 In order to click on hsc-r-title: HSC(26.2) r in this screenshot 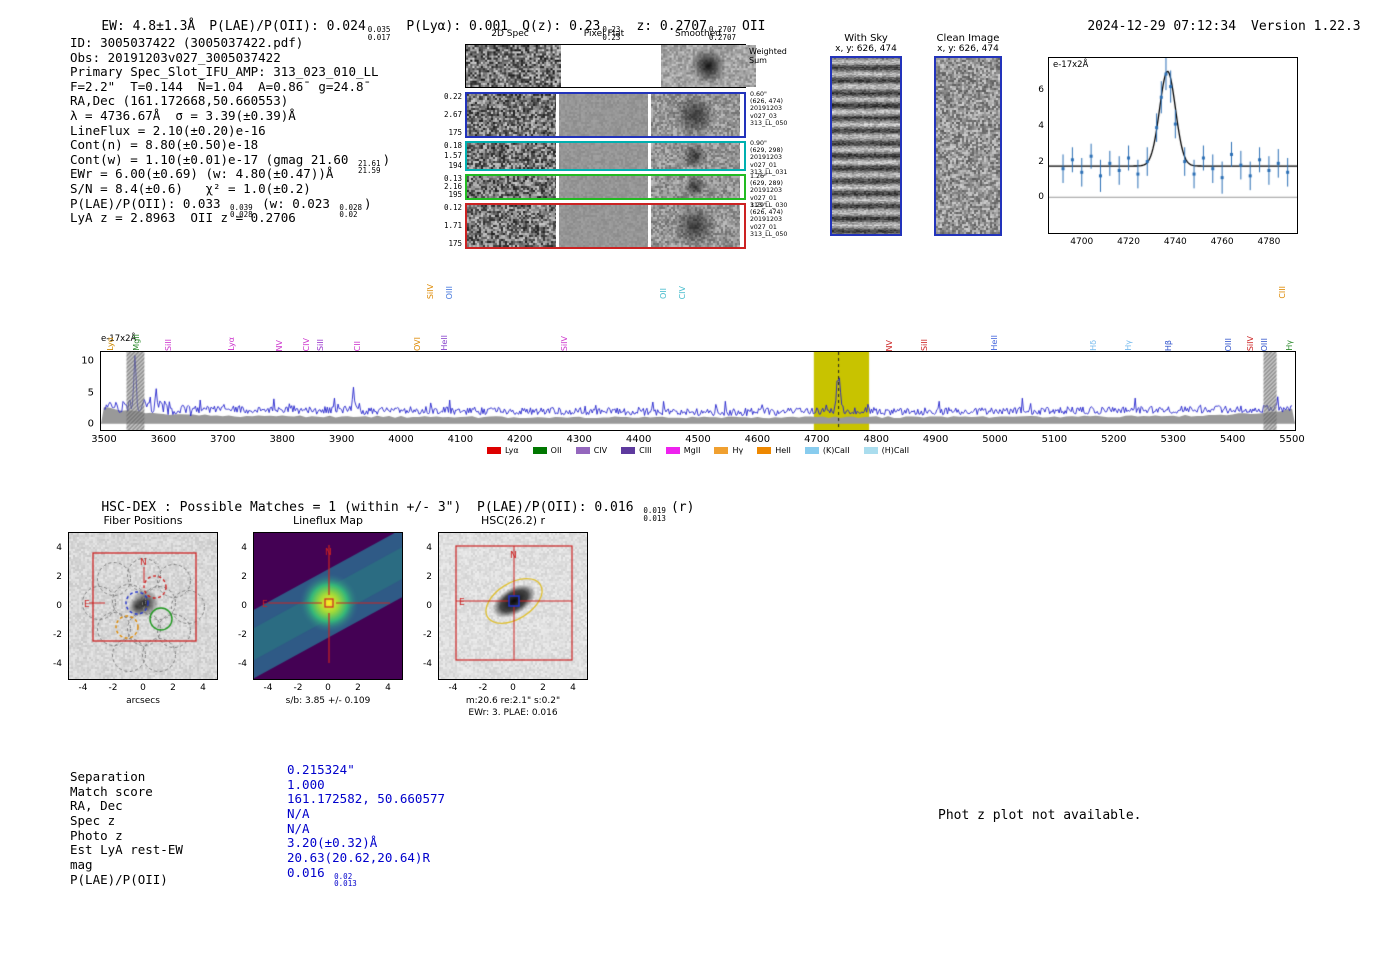, I will do `click(513, 520)`.